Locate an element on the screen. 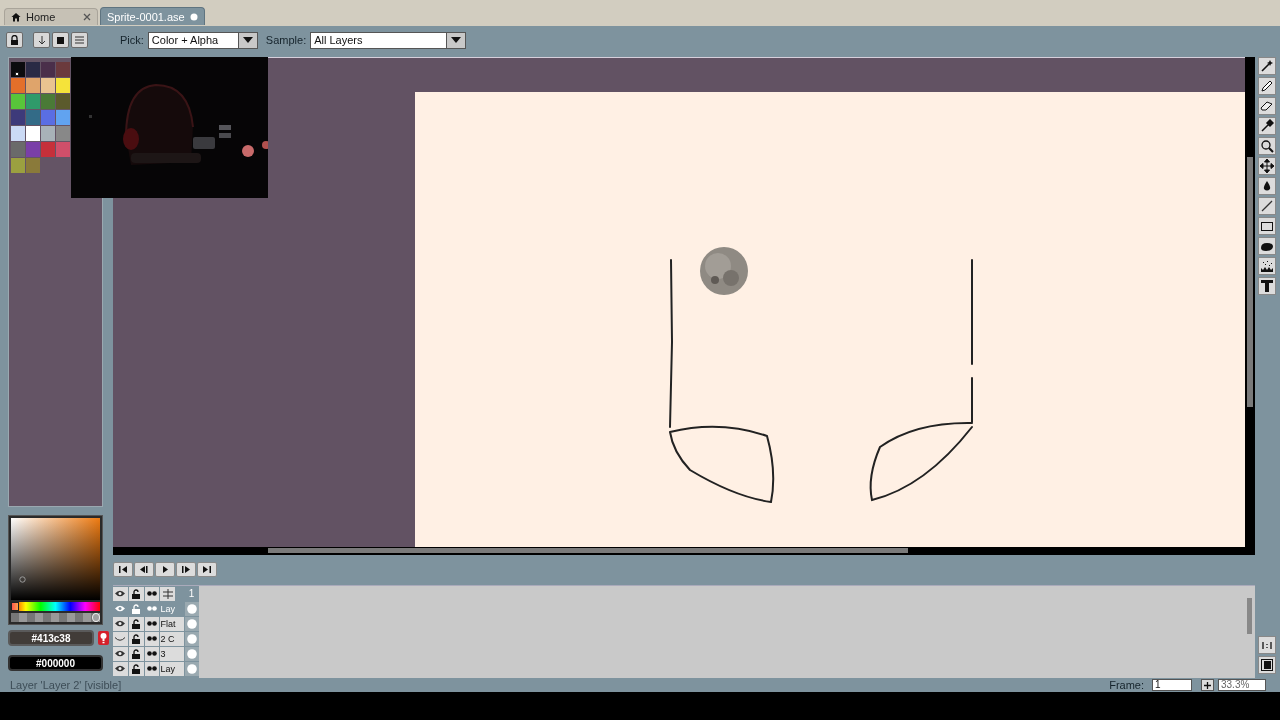 The height and width of the screenshot is (720, 1280). first-frame-icon is located at coordinates (123, 569).